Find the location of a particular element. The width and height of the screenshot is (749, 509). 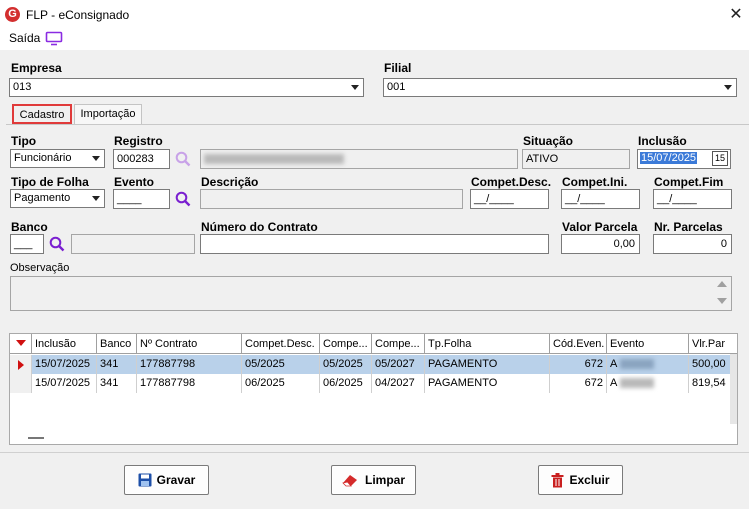

cell-compet-ini: 05/2025 is located at coordinates (346, 364).